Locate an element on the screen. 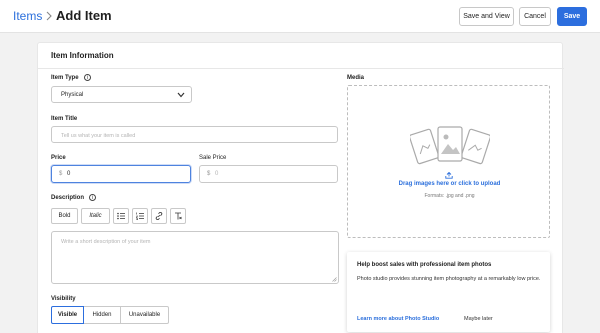 Image resolution: width=600 pixels, height=333 pixels. section-divider is located at coordinates (301, 68).